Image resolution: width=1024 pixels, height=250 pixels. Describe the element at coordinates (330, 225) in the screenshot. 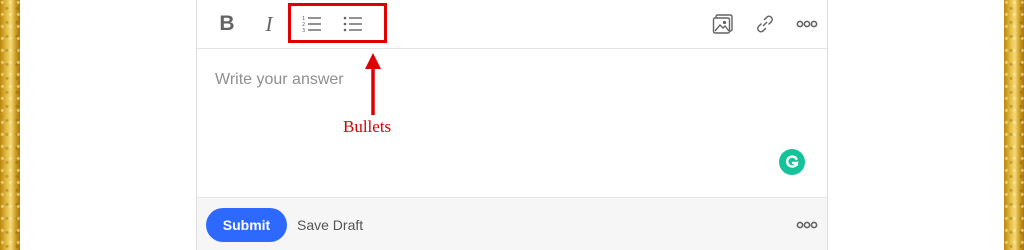

I see `save-draft-button: Save Draft` at that location.